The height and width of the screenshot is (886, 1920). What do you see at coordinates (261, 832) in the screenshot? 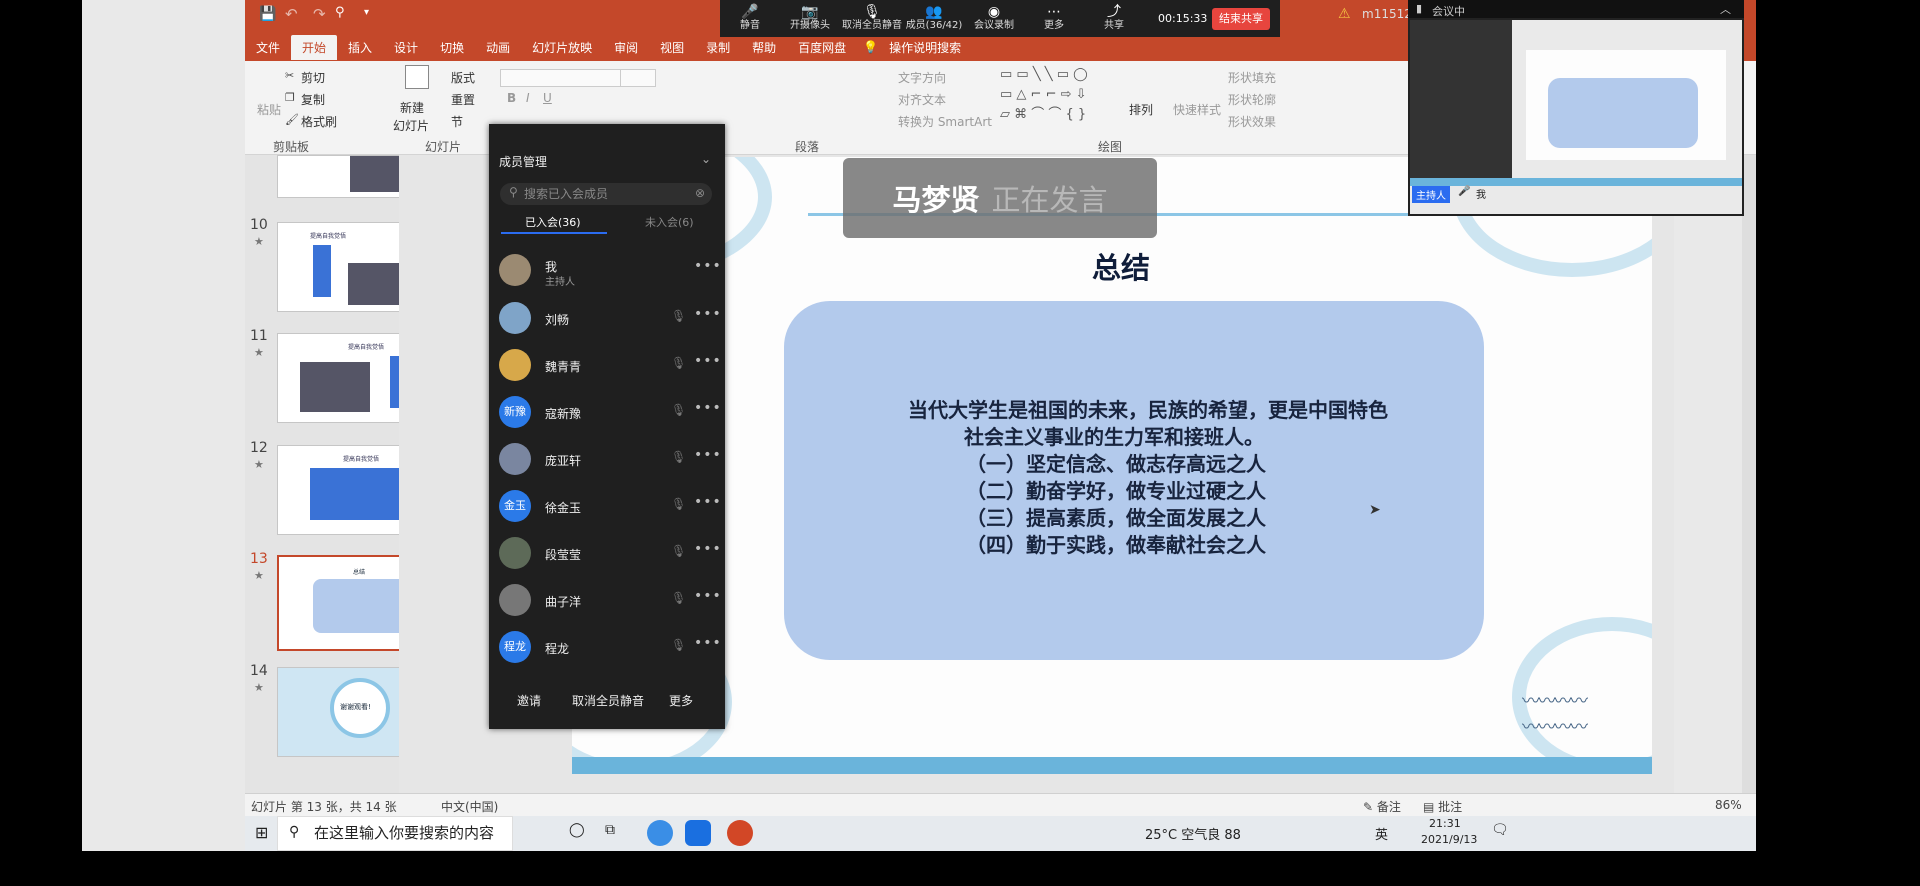
I see `windows-start-icon: ⊞` at bounding box center [261, 832].